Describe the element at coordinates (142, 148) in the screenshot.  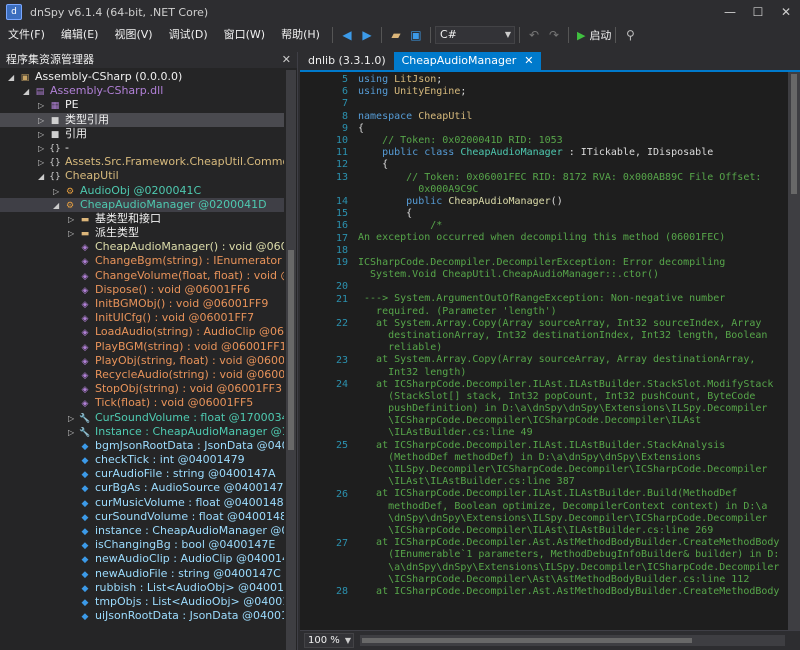
I see `tree-node: ▷{} -` at that location.